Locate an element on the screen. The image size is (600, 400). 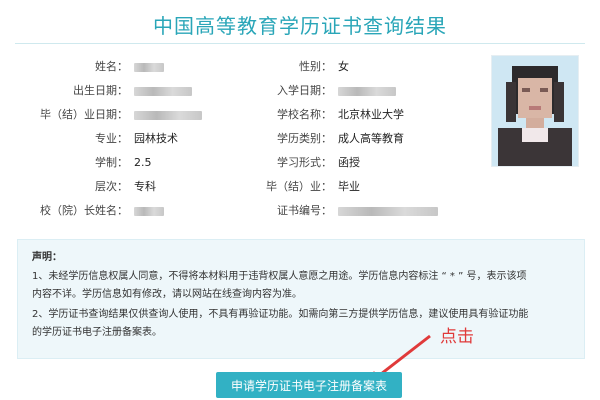
red-arrow-annotation is located at coordinates (396, 361).